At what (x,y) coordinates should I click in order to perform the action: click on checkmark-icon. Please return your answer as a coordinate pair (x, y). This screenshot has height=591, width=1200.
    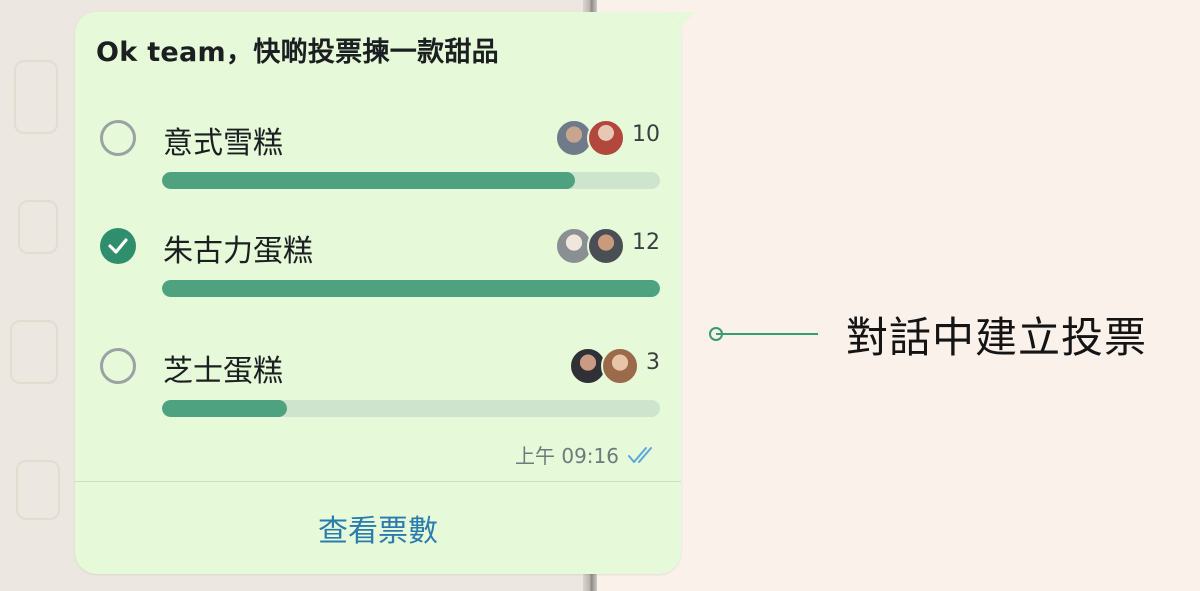
    Looking at the image, I should click on (118, 246).